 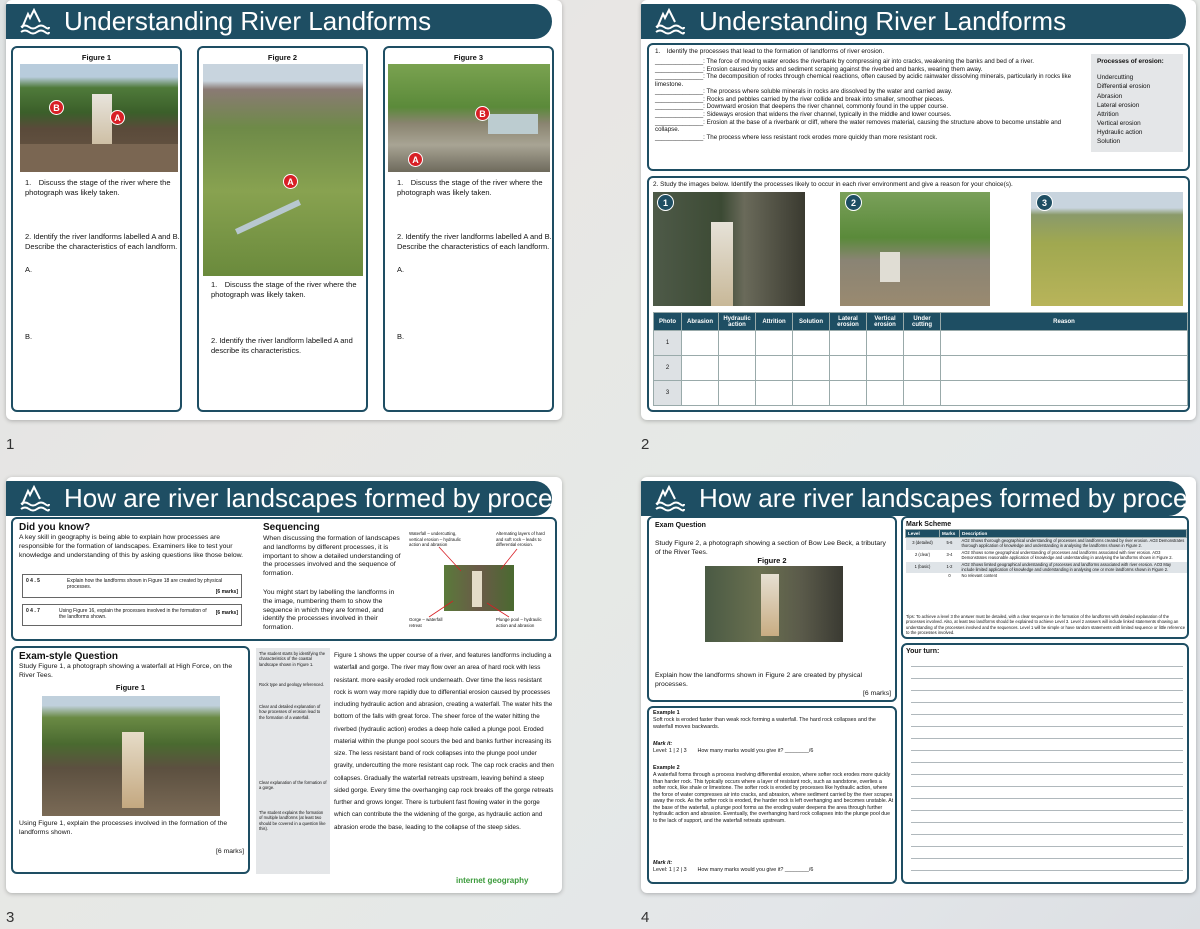 I want to click on process-item: Hydraulic action, so click(x=1120, y=132).